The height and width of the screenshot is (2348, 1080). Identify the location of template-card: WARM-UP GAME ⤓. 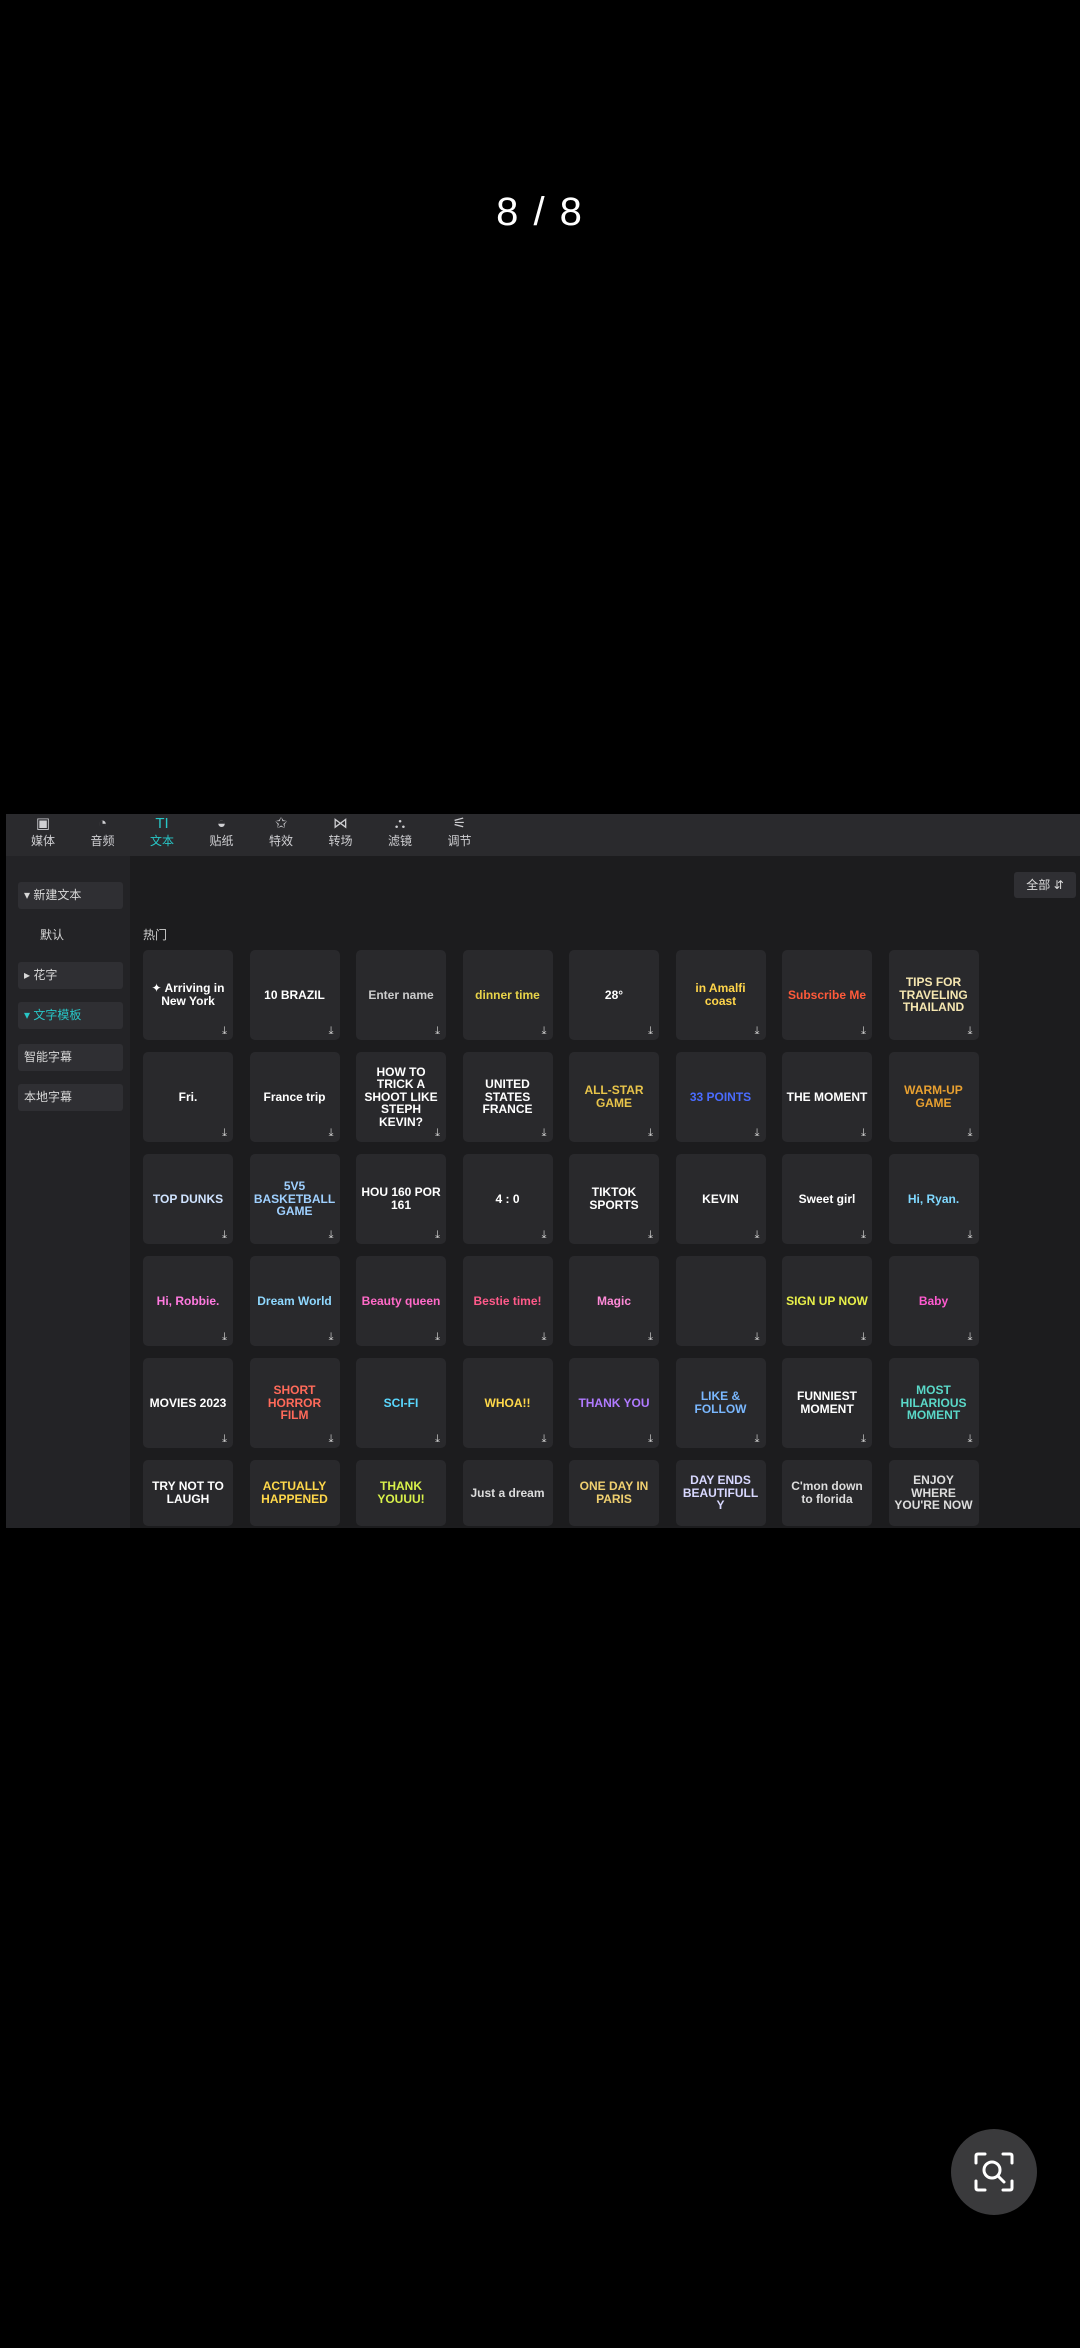
(933, 1097).